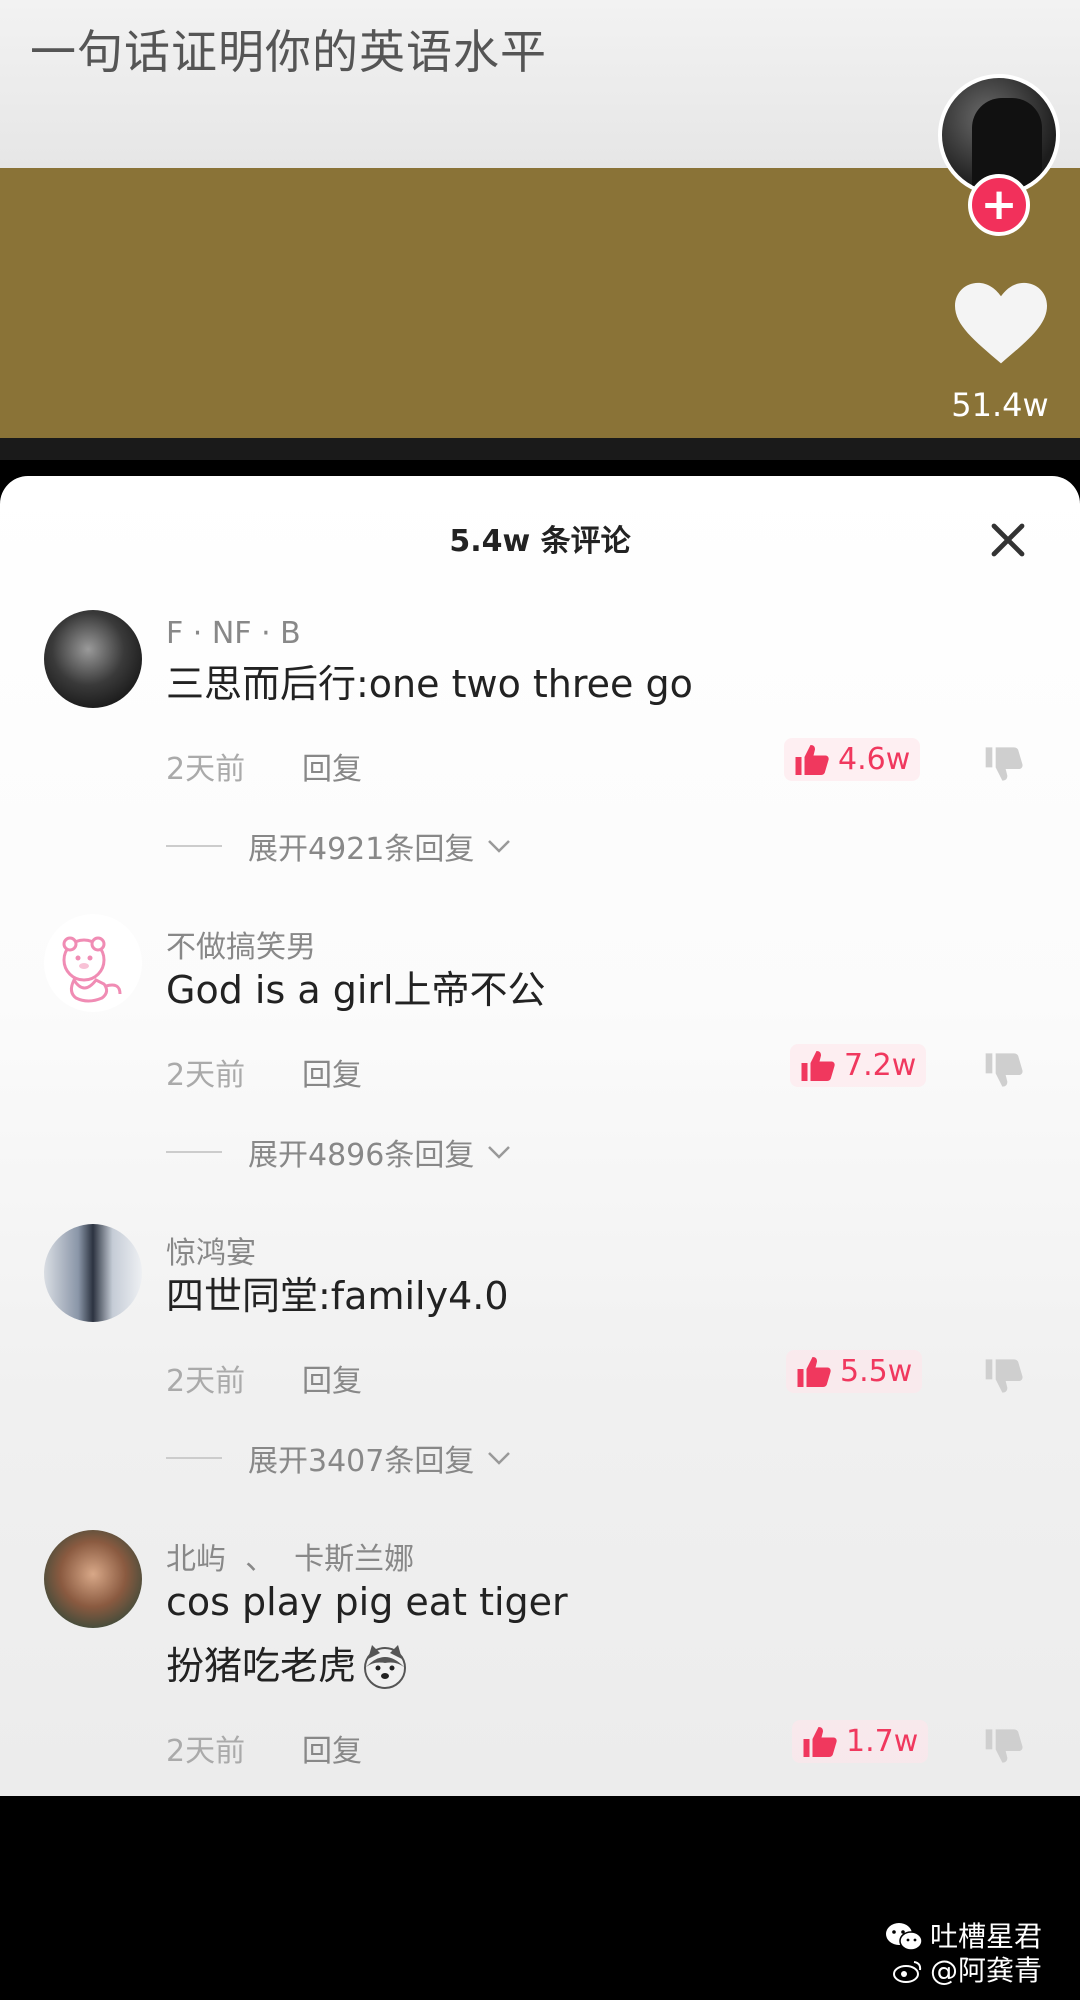 Image resolution: width=1080 pixels, height=2000 pixels. I want to click on close-icon, so click(1008, 540).